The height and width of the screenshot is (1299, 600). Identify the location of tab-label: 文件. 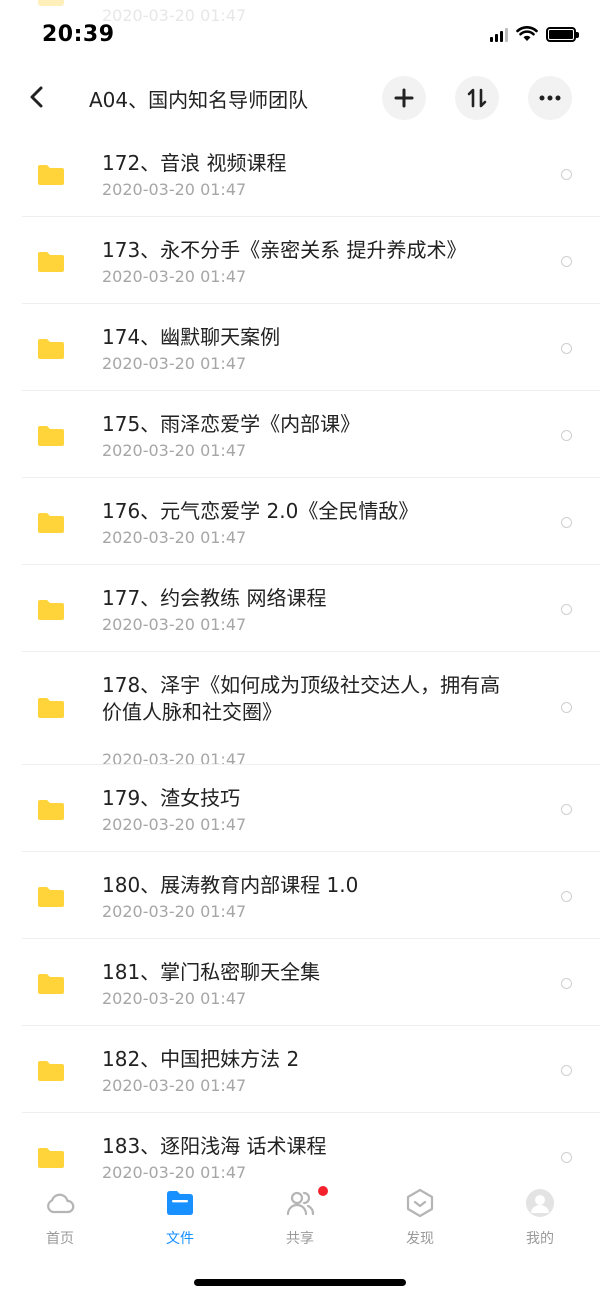
(180, 1239).